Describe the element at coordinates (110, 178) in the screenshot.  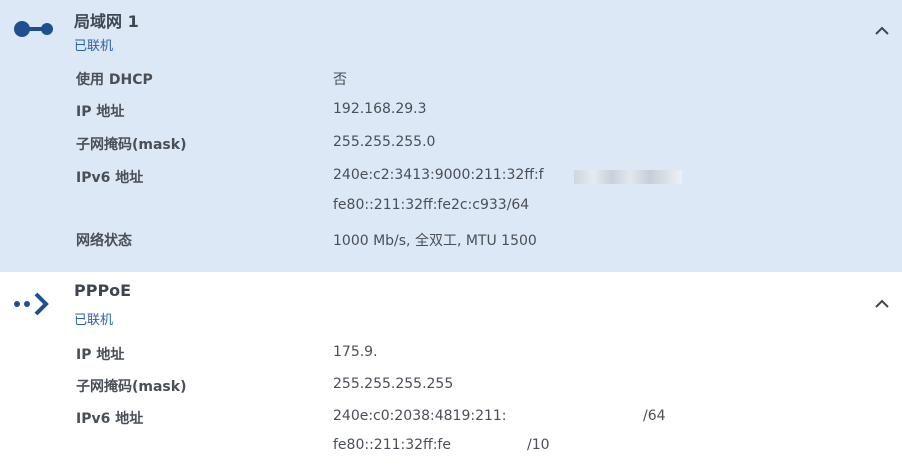
I see `lan-ipv6-label: IPv6 地址` at that location.